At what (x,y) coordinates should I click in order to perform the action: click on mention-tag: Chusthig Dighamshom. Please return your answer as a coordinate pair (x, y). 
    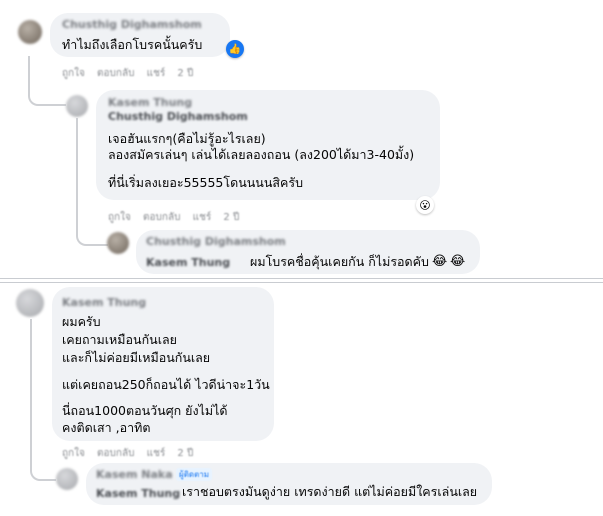
    Looking at the image, I should click on (178, 116).